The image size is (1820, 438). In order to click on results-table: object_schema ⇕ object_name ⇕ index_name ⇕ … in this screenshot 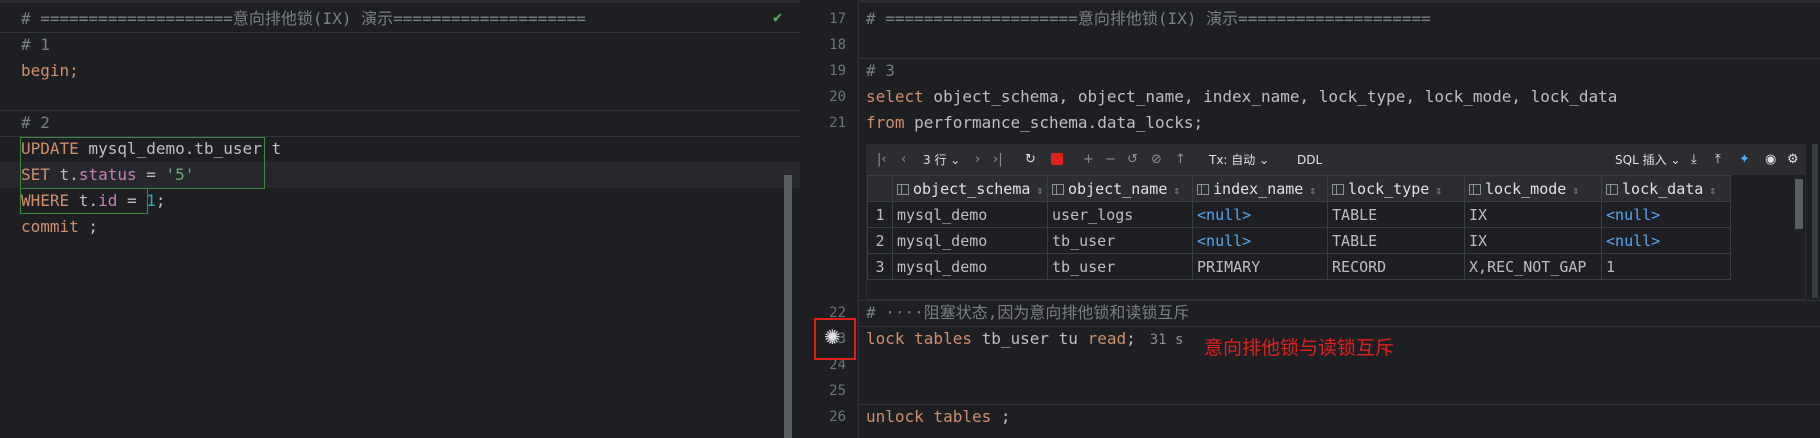, I will do `click(1299, 227)`.